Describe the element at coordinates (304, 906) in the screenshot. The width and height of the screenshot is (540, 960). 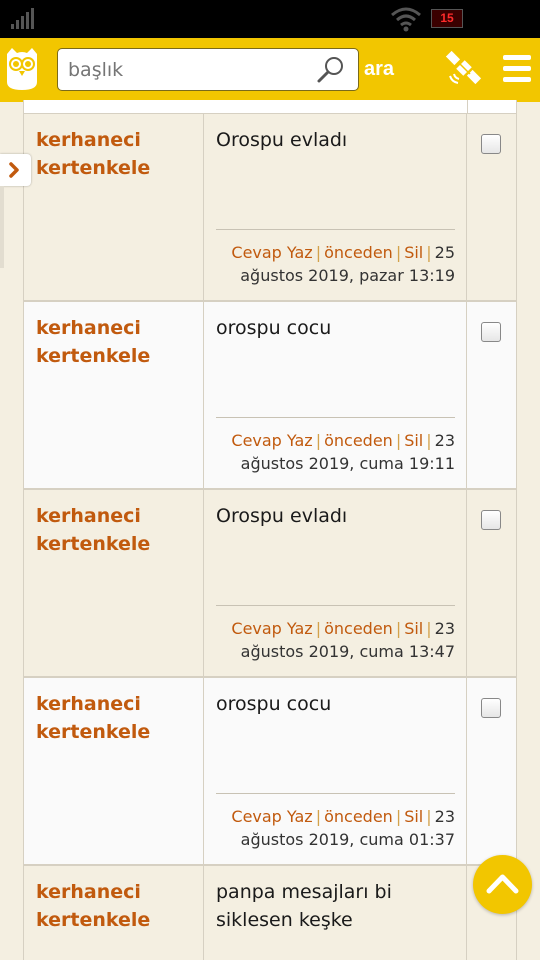
I see `message-text: panpa mesajları bi siklesen keşke` at that location.